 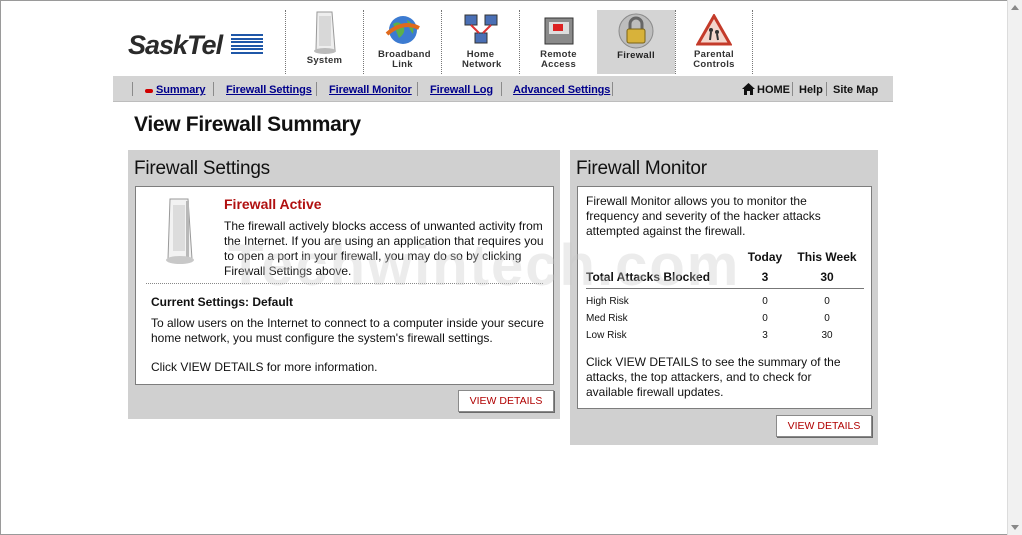 I want to click on settings-view-details-button: VIEW DETAILS, so click(x=506, y=401).